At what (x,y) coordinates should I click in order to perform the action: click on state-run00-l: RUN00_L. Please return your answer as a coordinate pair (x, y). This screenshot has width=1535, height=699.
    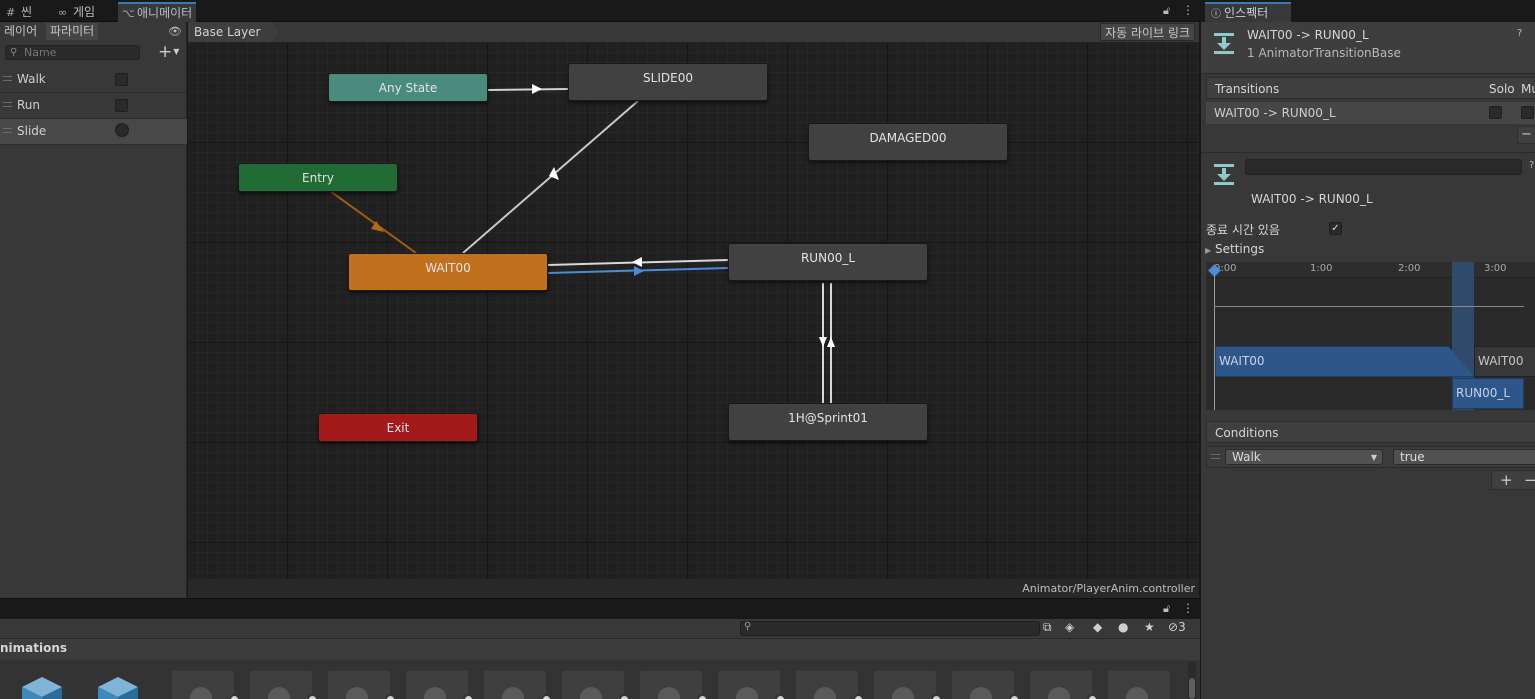
    Looking at the image, I should click on (828, 262).